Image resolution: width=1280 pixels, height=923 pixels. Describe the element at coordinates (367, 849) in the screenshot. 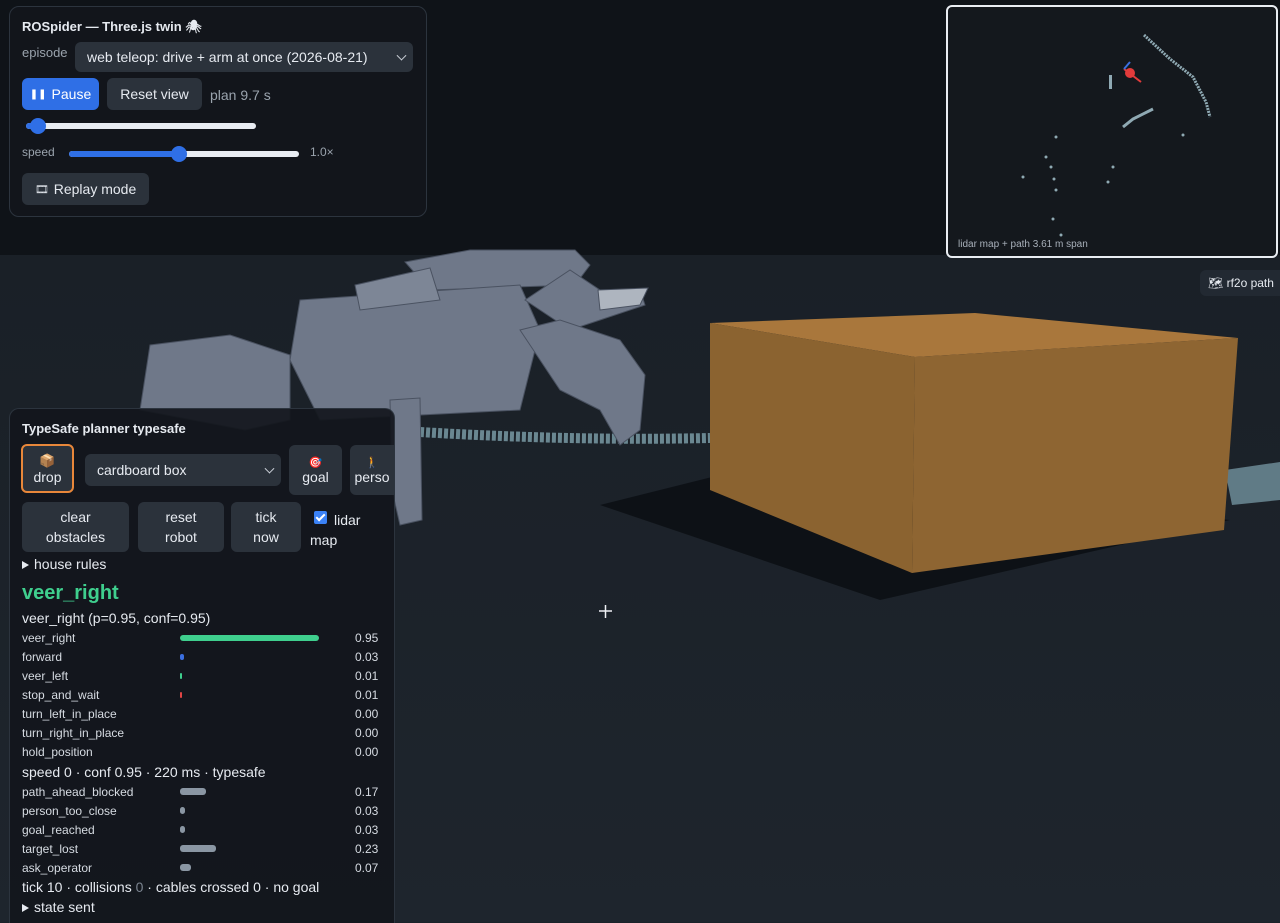

I see `predicate-value: 0.23` at that location.